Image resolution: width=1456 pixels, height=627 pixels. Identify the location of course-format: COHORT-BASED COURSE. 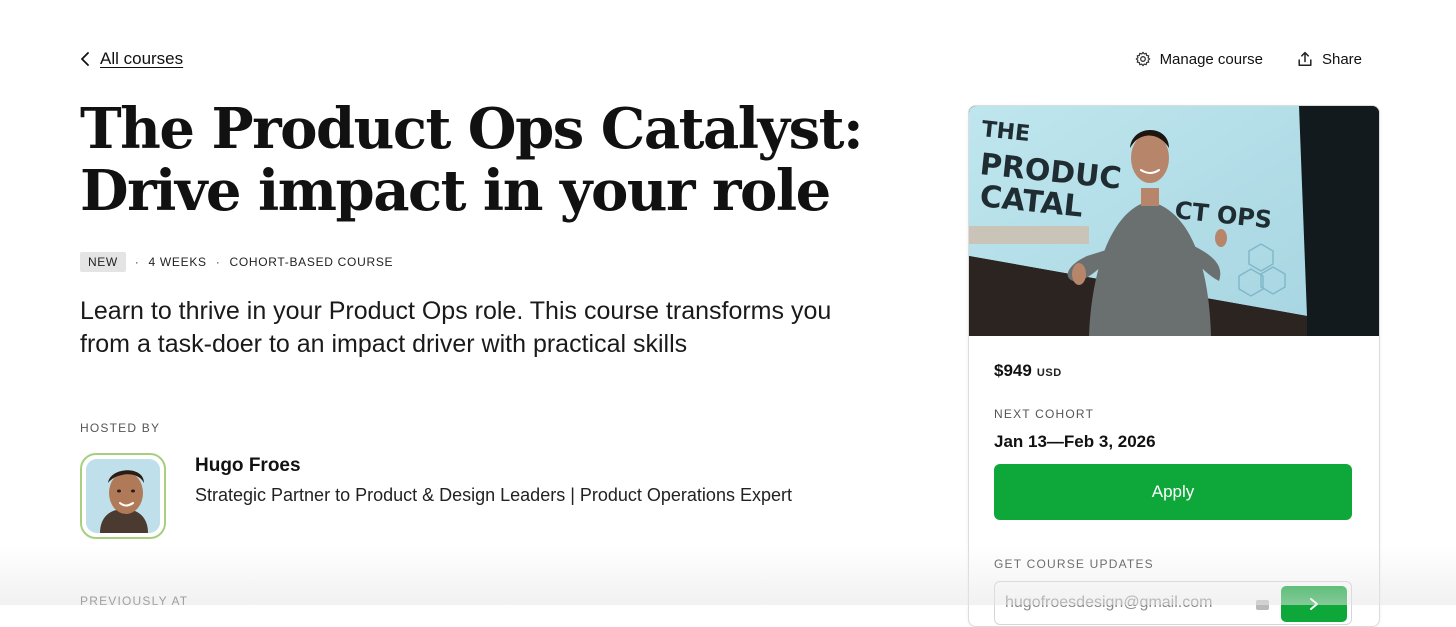
(311, 262).